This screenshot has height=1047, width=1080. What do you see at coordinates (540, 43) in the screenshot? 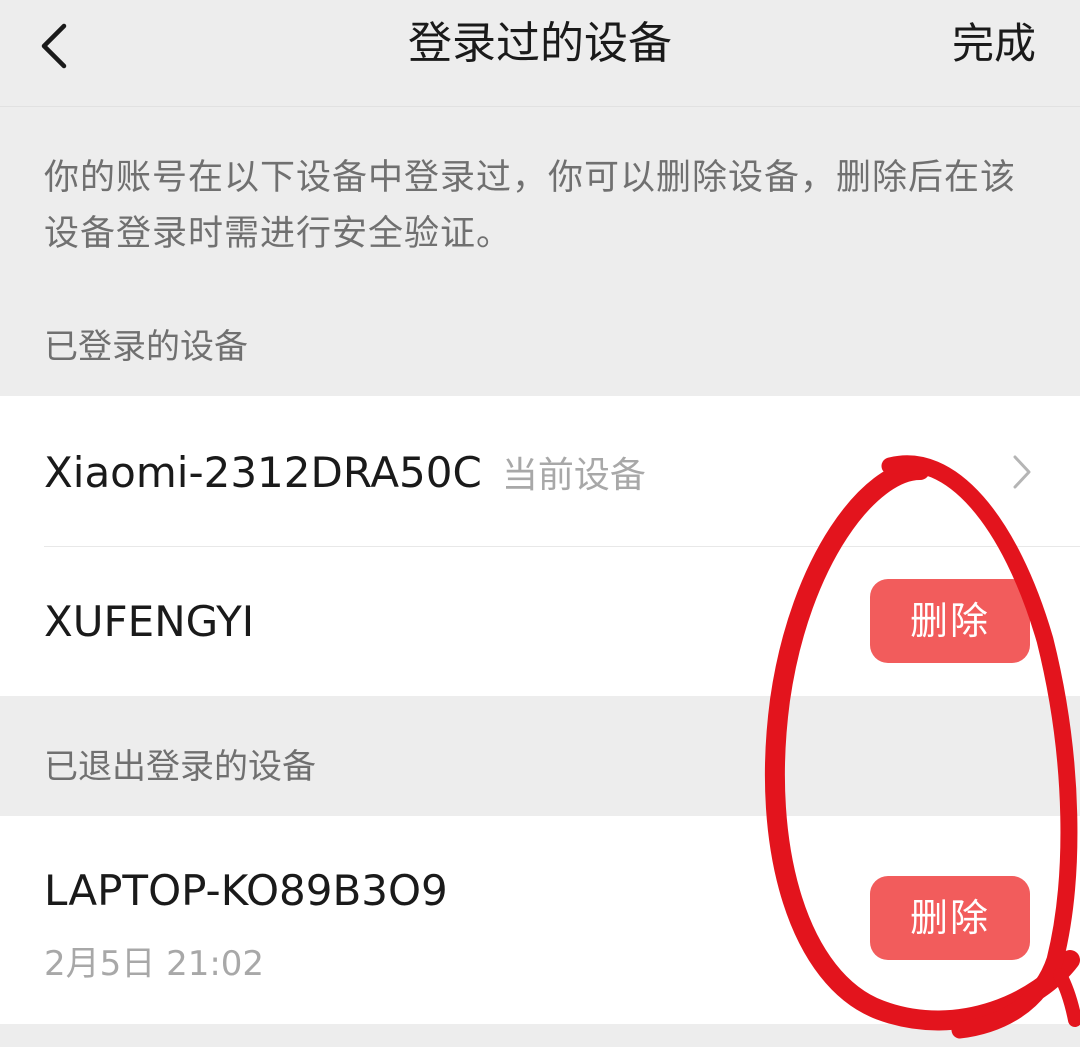
I see `page-title: 登录过的设备` at bounding box center [540, 43].